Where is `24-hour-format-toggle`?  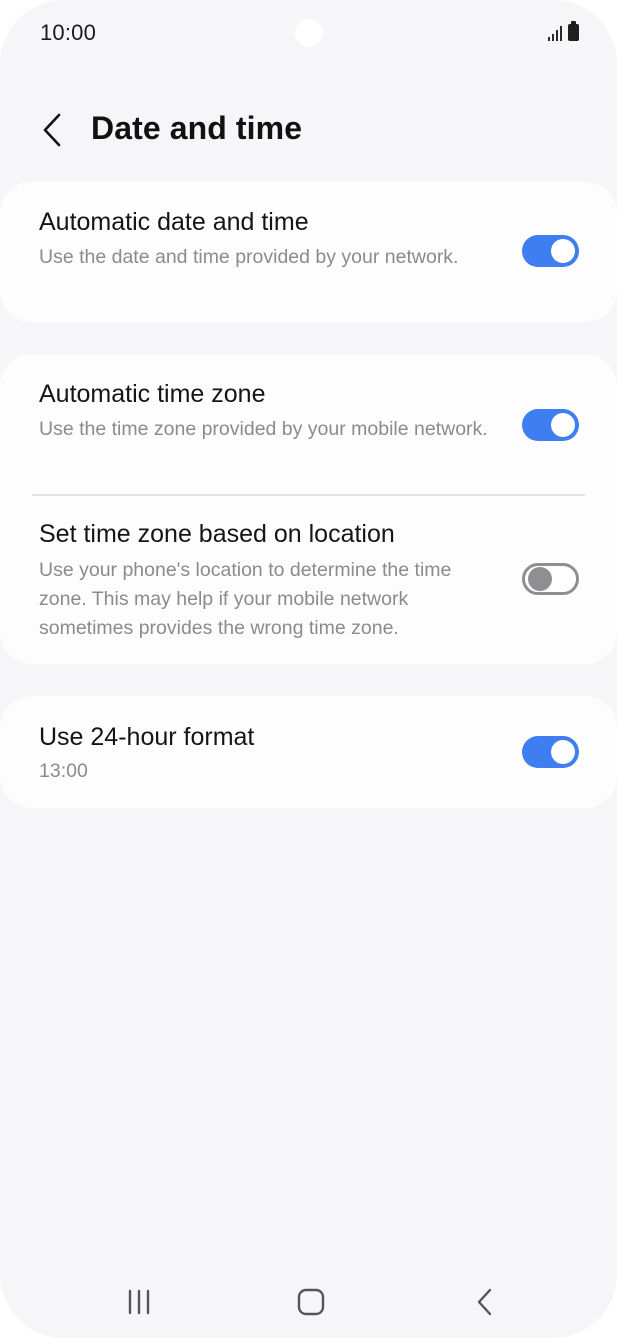 24-hour-format-toggle is located at coordinates (550, 752).